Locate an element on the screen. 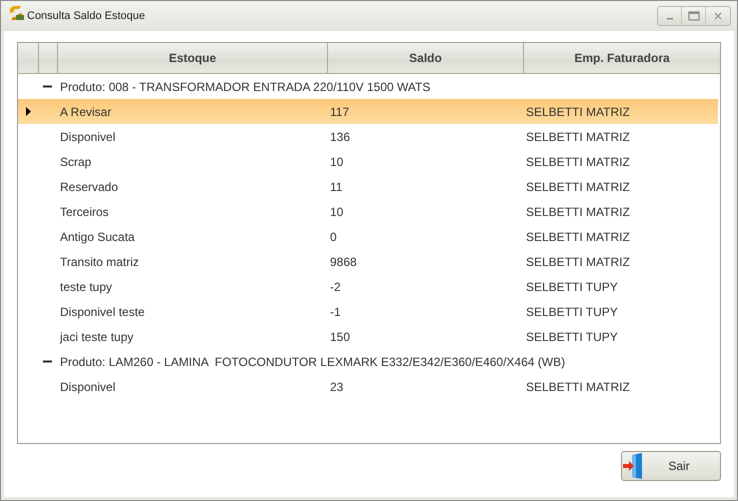 The width and height of the screenshot is (738, 501). table-cell-text: teste tupy is located at coordinates (86, 287).